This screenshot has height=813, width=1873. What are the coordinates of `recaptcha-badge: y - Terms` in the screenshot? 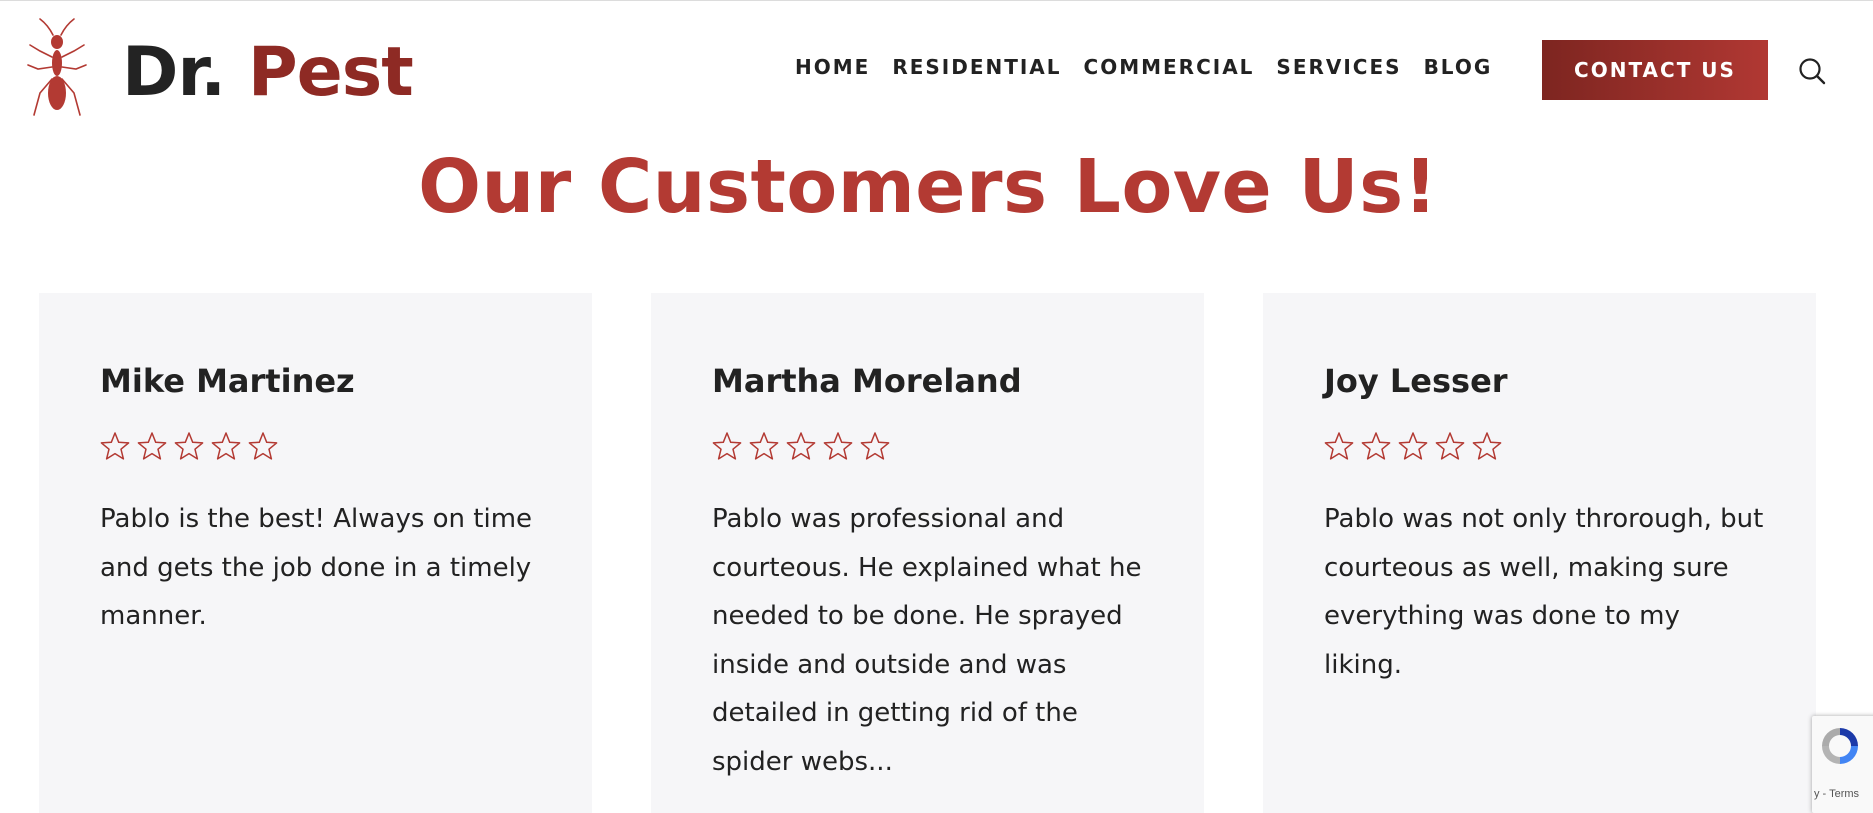 It's located at (1842, 764).